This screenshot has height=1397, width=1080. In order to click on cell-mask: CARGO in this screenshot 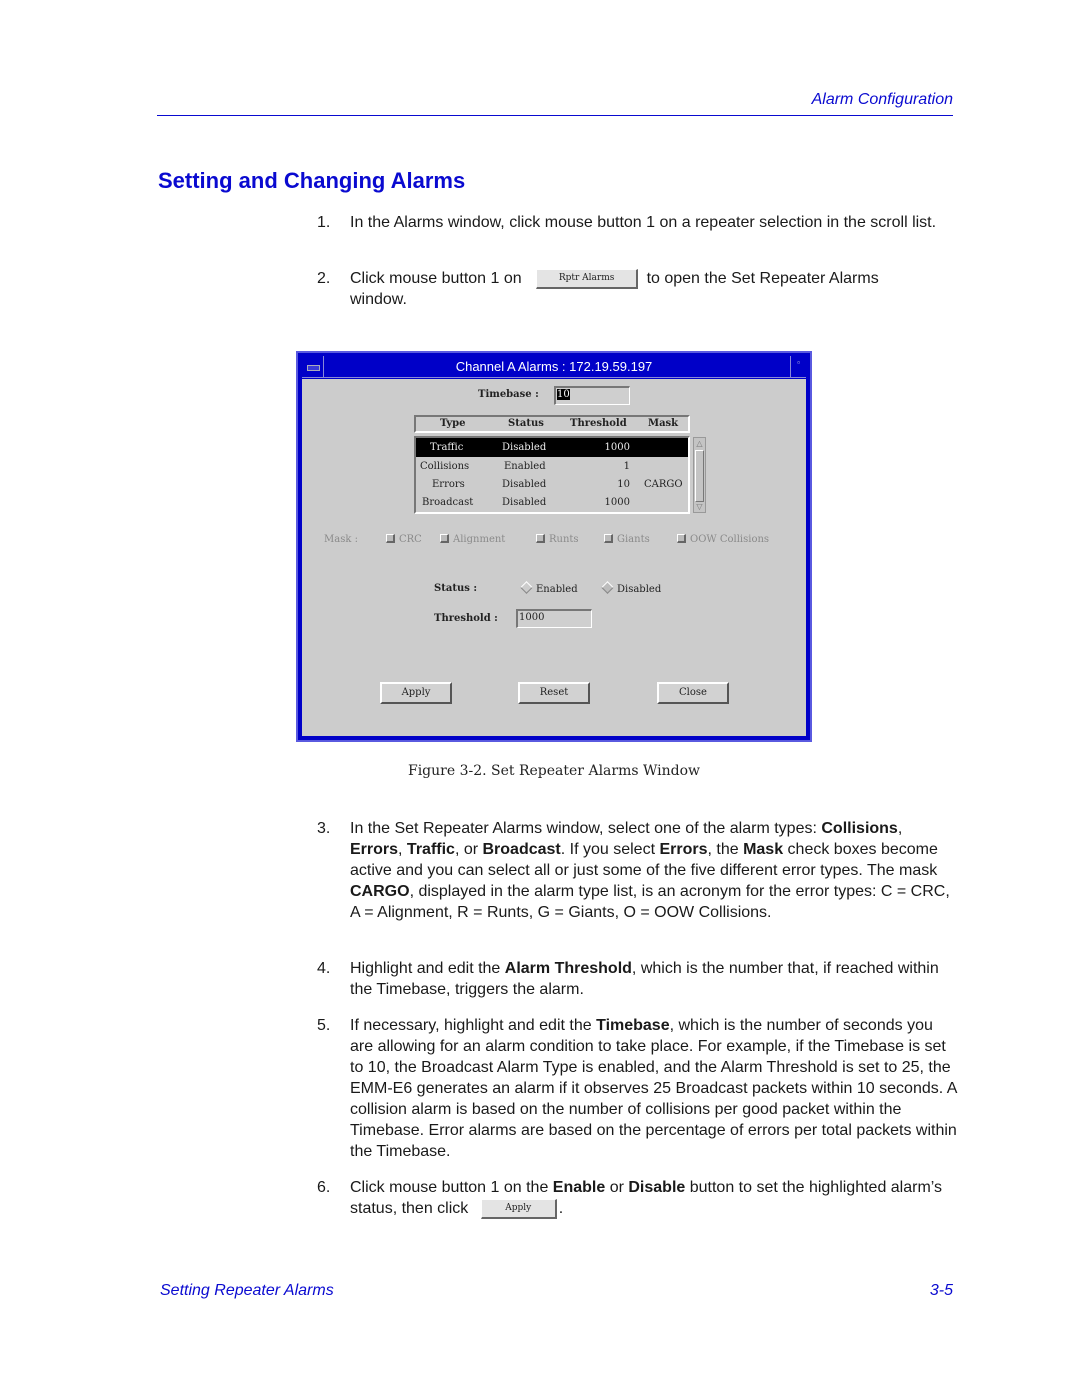, I will do `click(663, 484)`.